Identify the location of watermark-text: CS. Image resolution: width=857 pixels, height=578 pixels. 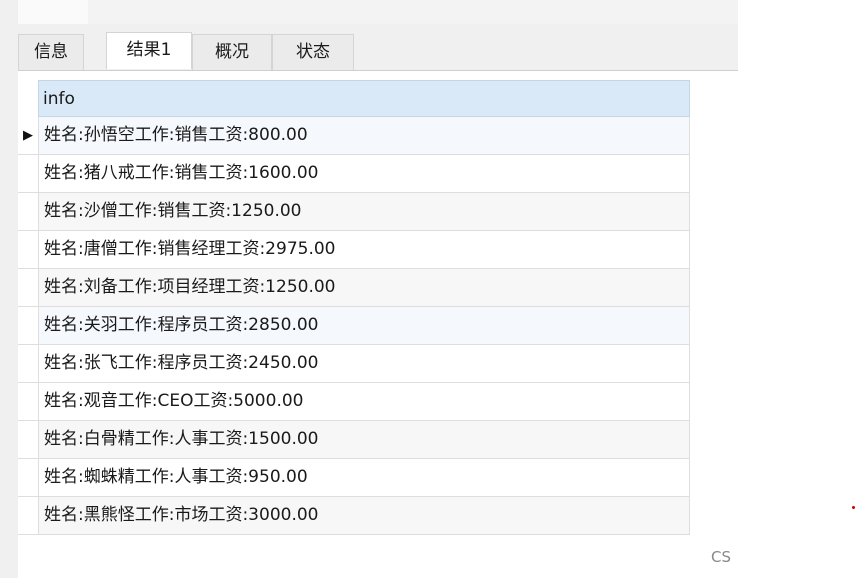
(721, 557).